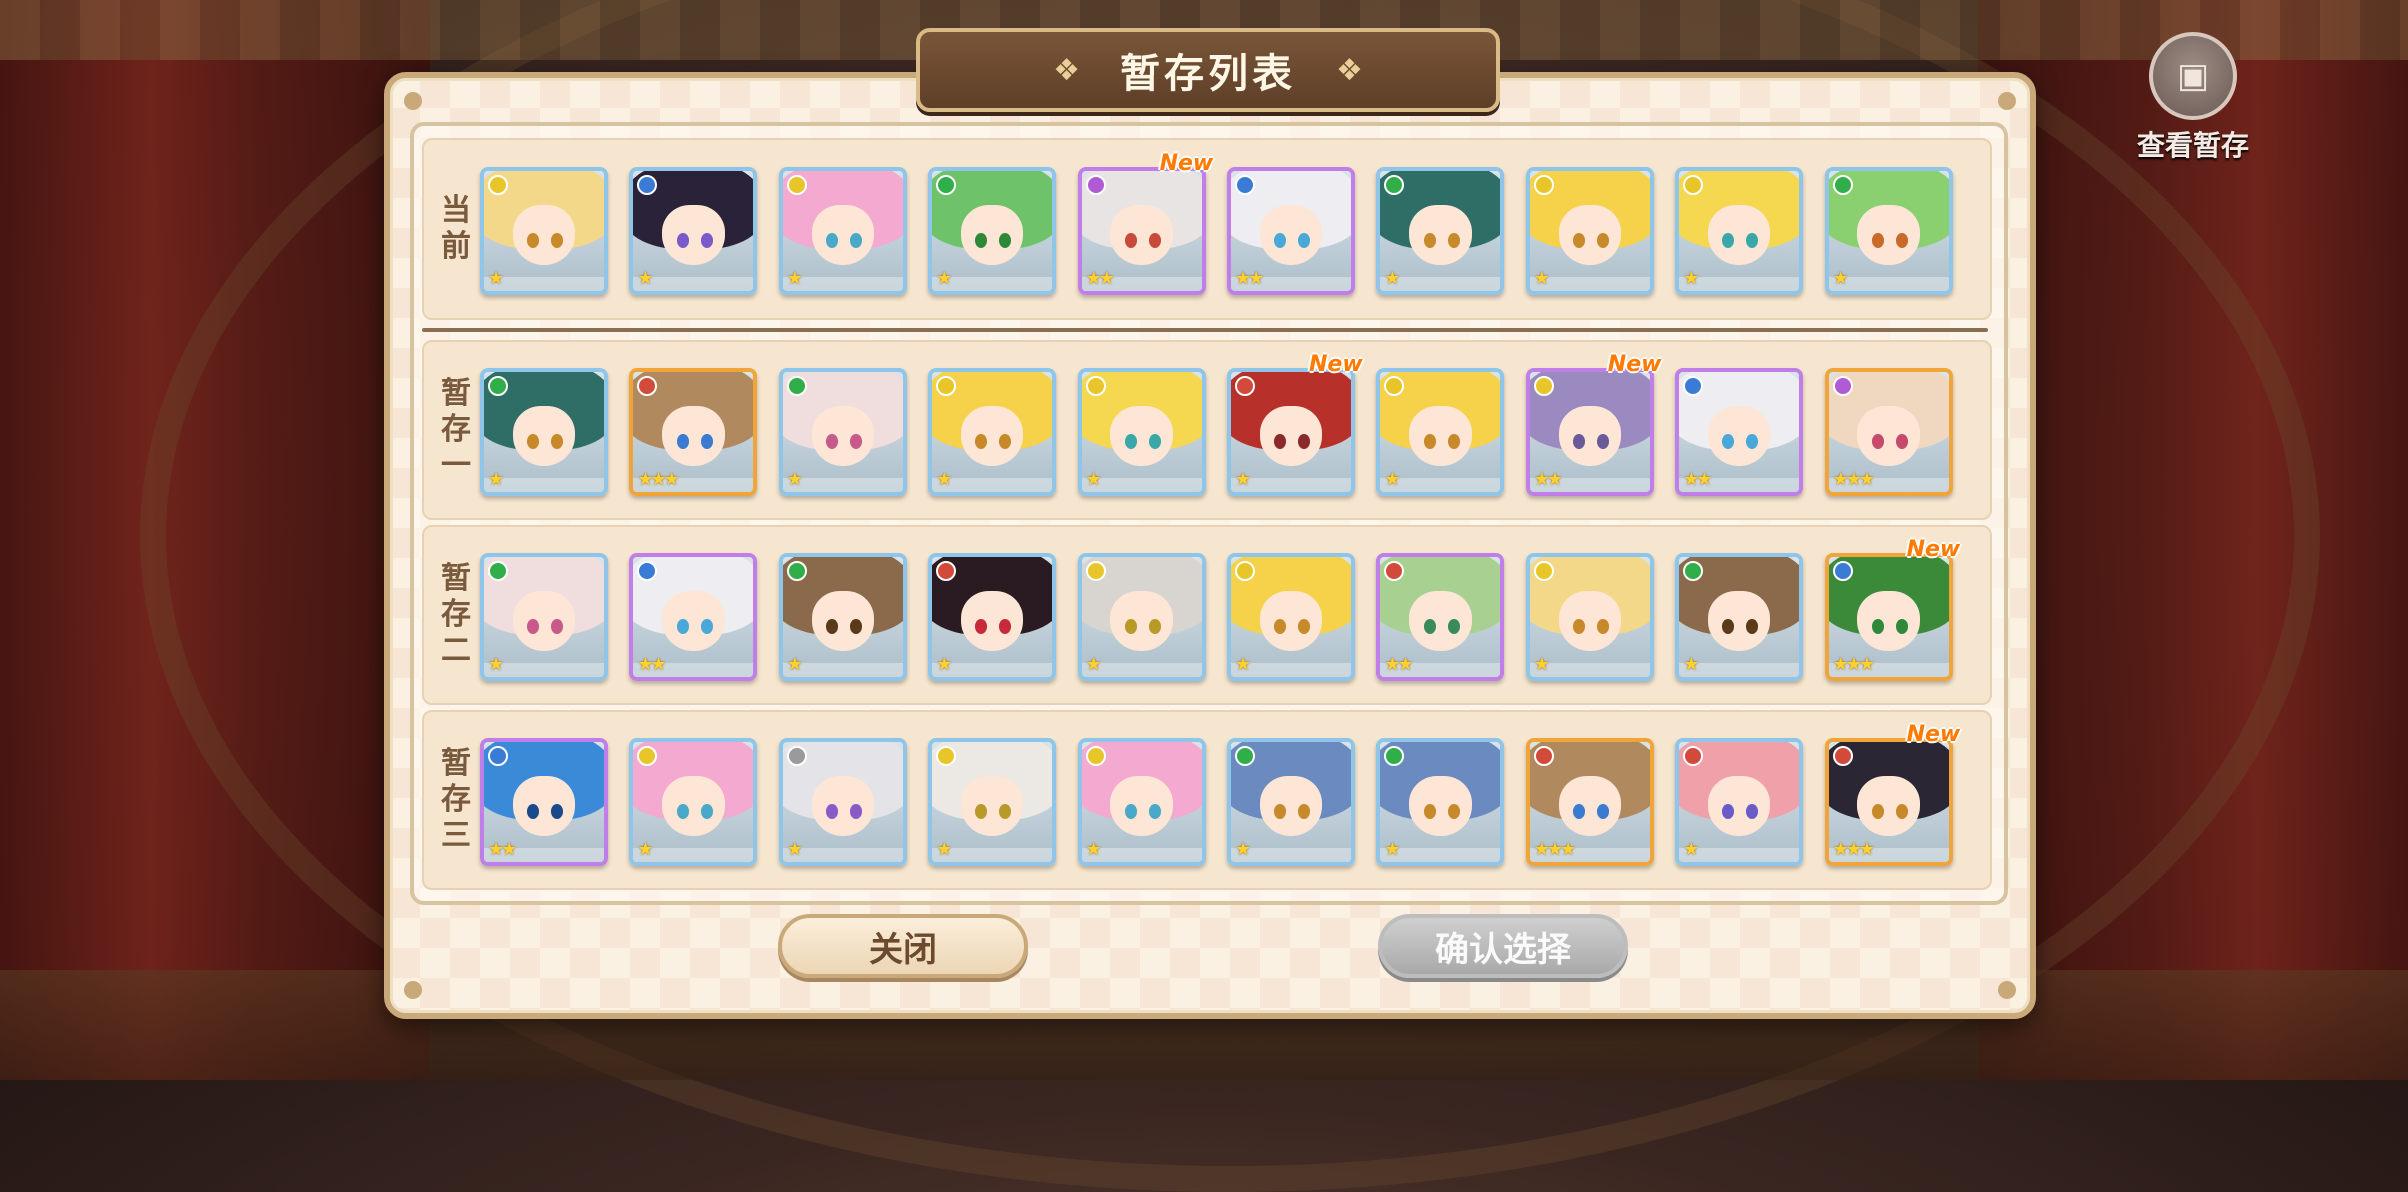 The width and height of the screenshot is (2408, 1192). Describe the element at coordinates (456, 614) in the screenshot. I see `row-label: 暂 存 二` at that location.